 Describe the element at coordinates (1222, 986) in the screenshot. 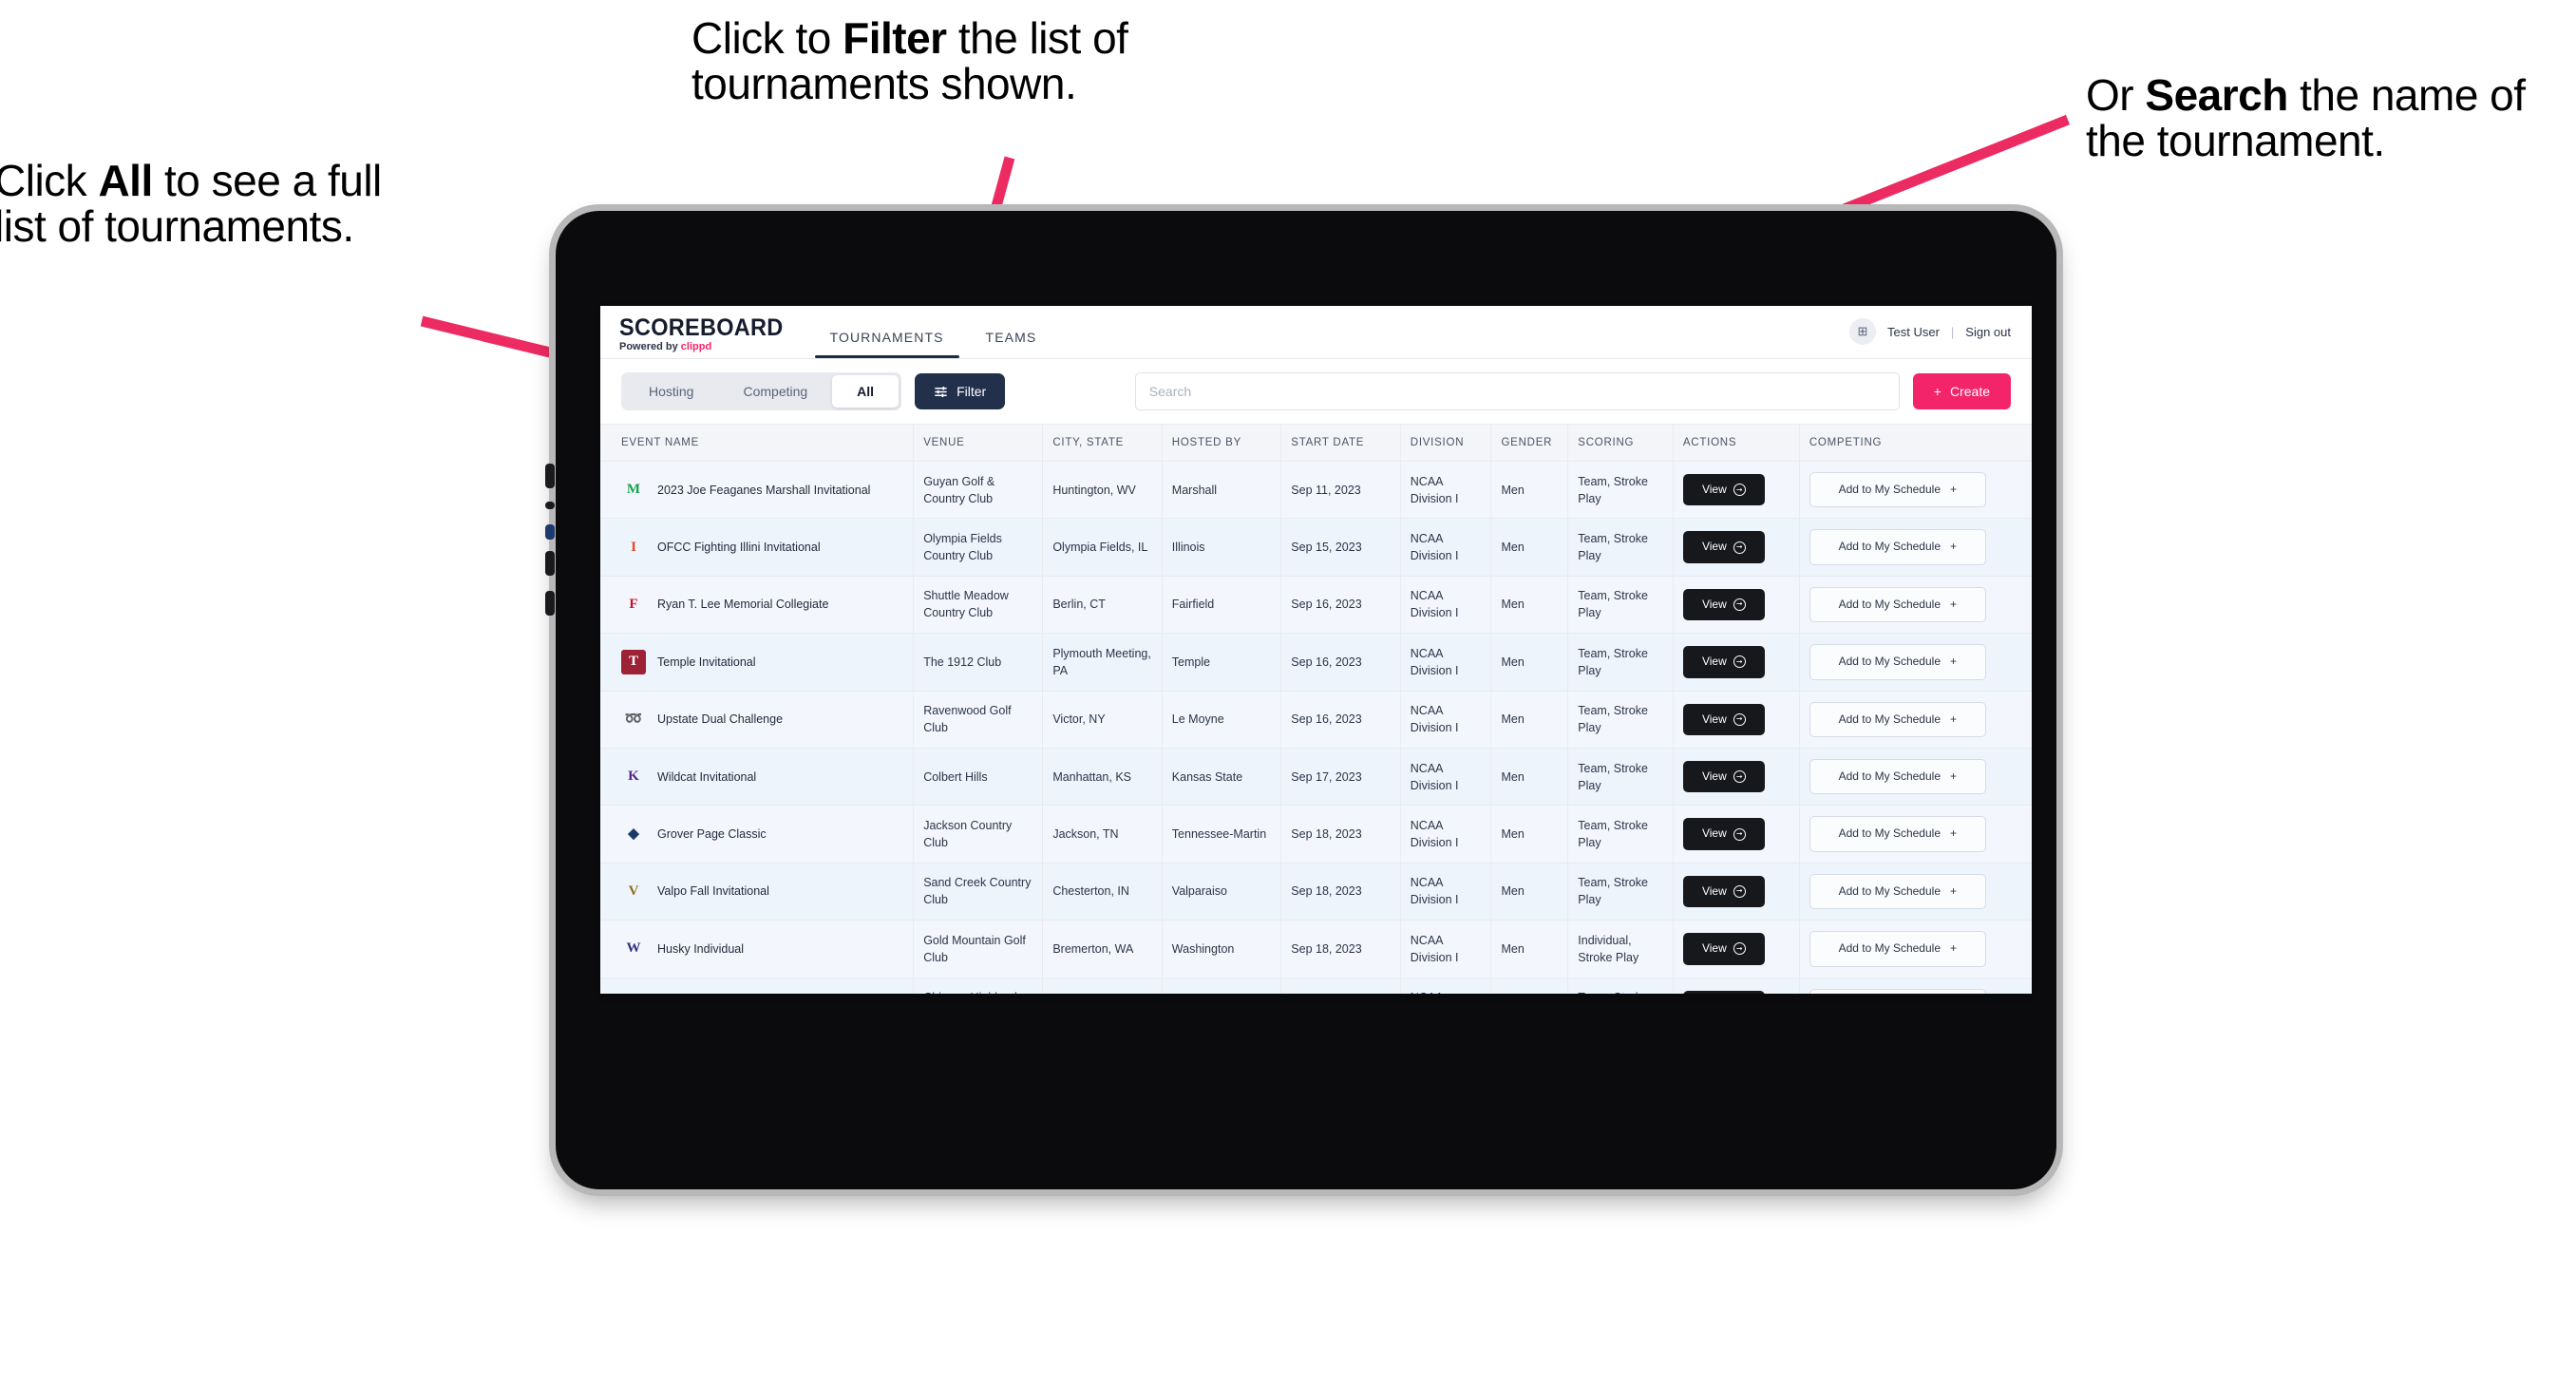

I see `cell-hosted-by: Wake Forest` at that location.